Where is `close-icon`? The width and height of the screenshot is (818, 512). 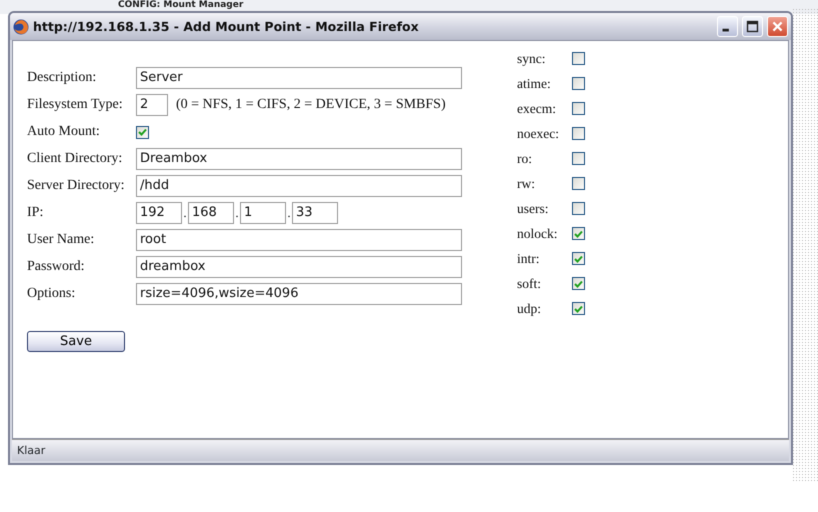
close-icon is located at coordinates (777, 26).